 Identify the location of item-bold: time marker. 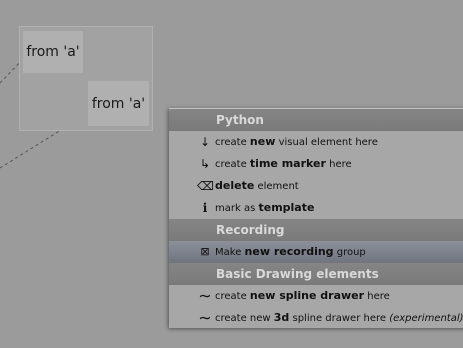
(287, 163).